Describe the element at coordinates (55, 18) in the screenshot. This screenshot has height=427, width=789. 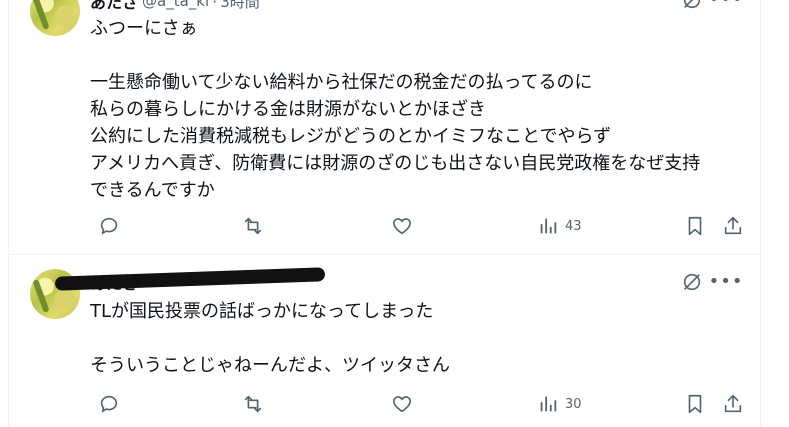
I see `avatar` at that location.